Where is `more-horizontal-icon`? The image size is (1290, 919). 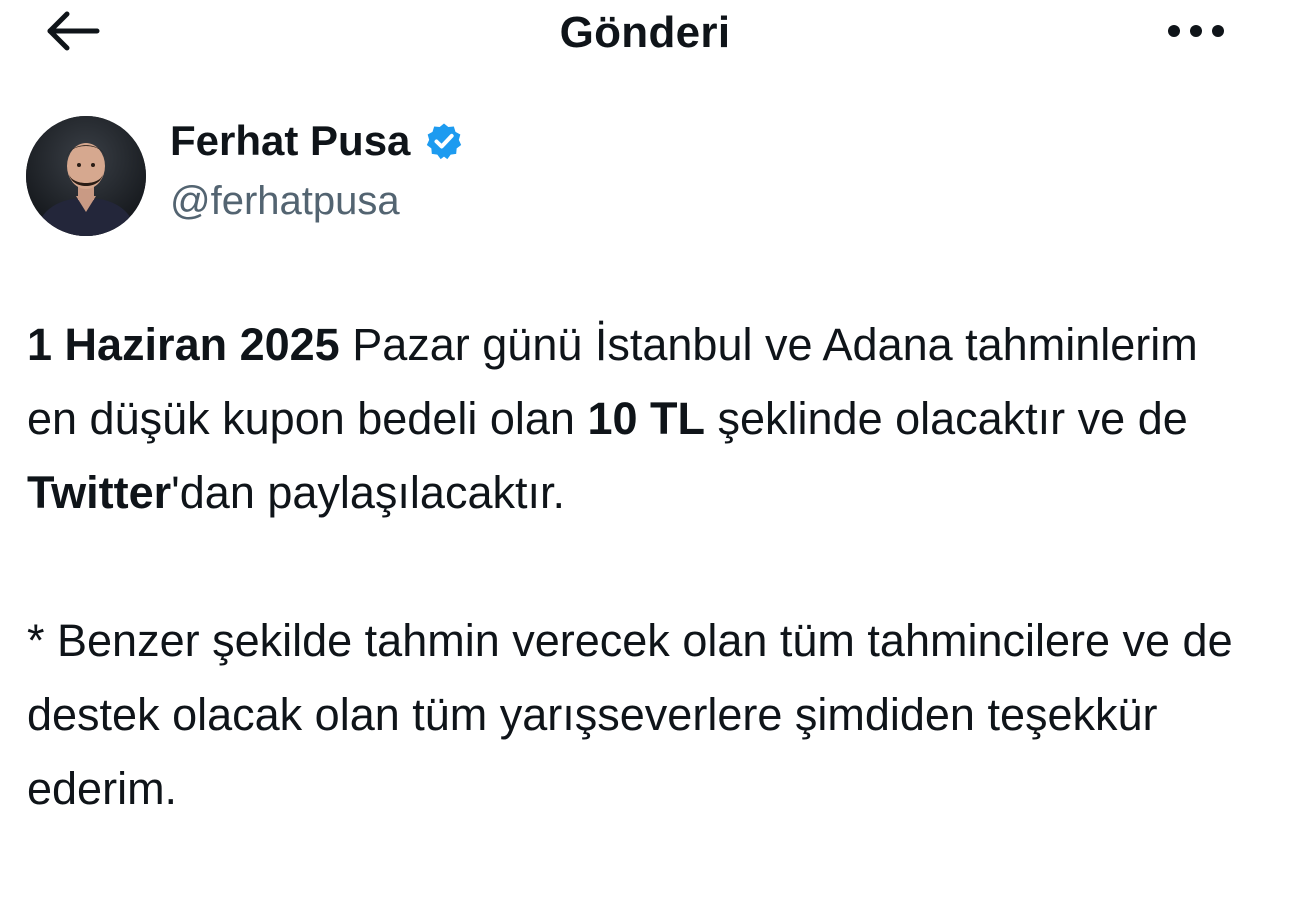
more-horizontal-icon is located at coordinates (1196, 33).